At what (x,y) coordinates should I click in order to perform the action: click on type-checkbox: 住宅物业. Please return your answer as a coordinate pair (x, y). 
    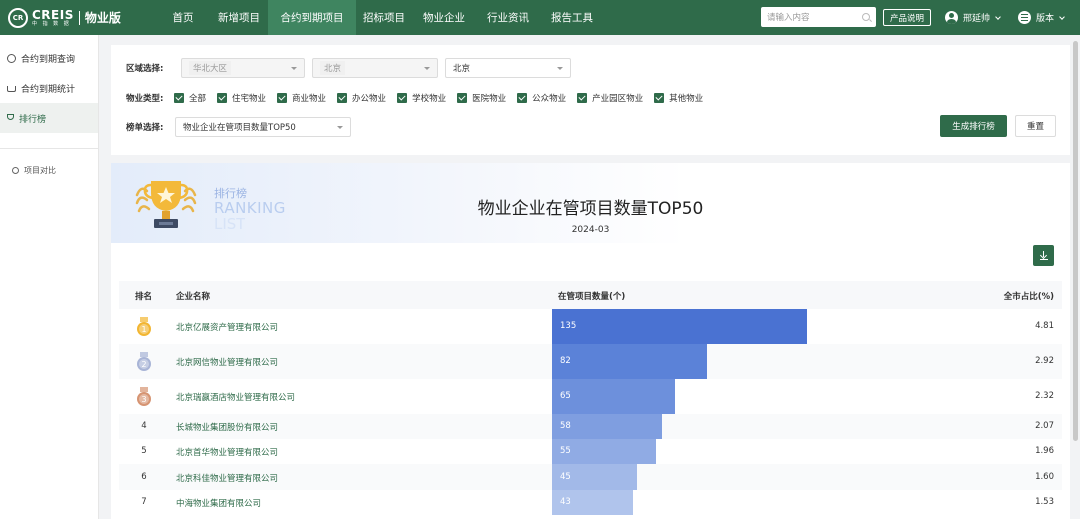
    Looking at the image, I should click on (241, 98).